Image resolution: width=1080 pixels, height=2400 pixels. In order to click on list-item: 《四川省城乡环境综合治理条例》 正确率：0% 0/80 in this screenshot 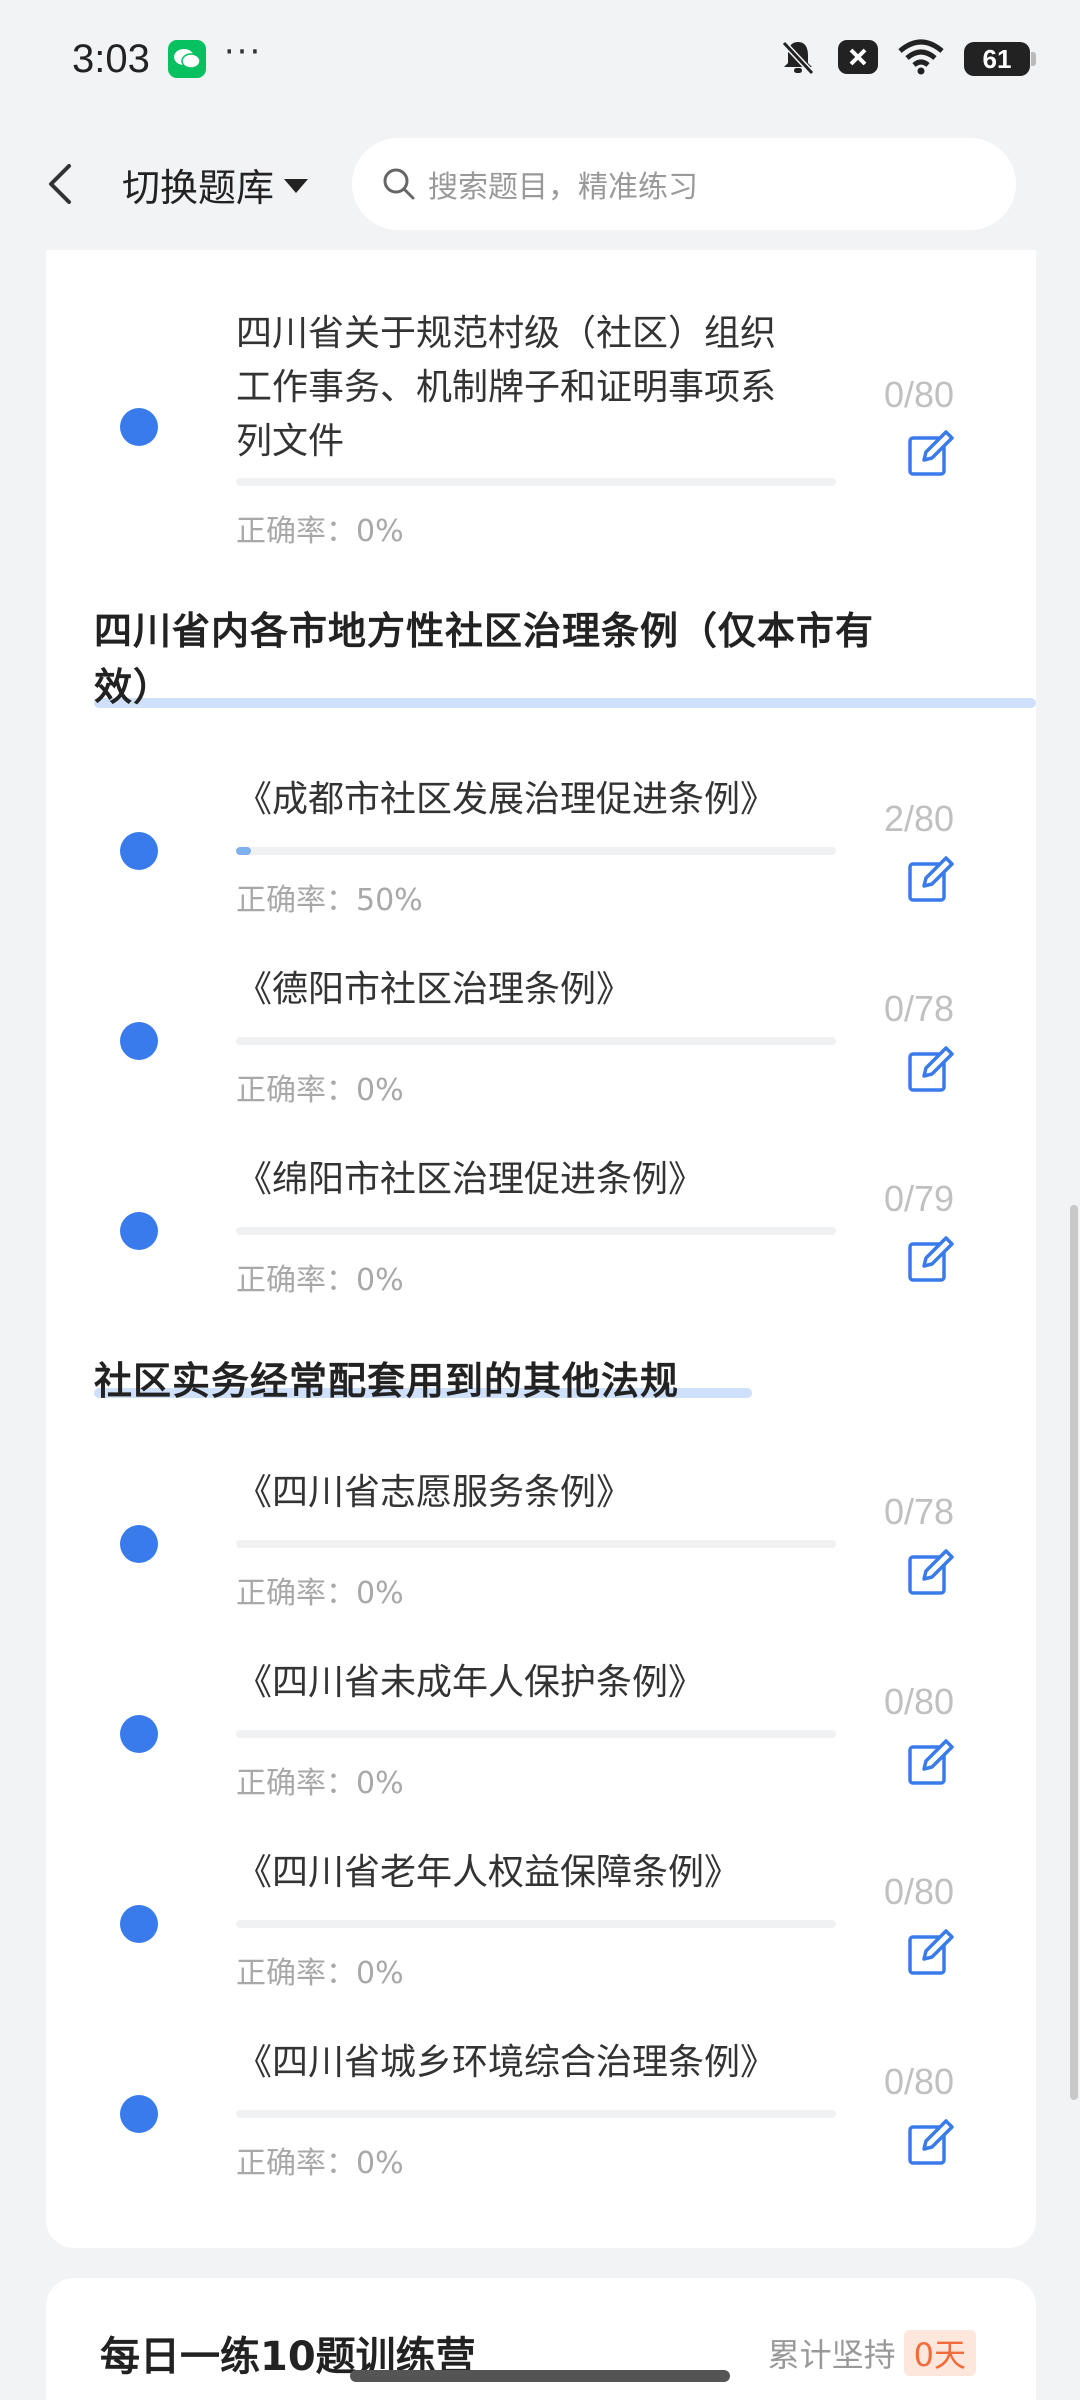, I will do `click(541, 2118)`.